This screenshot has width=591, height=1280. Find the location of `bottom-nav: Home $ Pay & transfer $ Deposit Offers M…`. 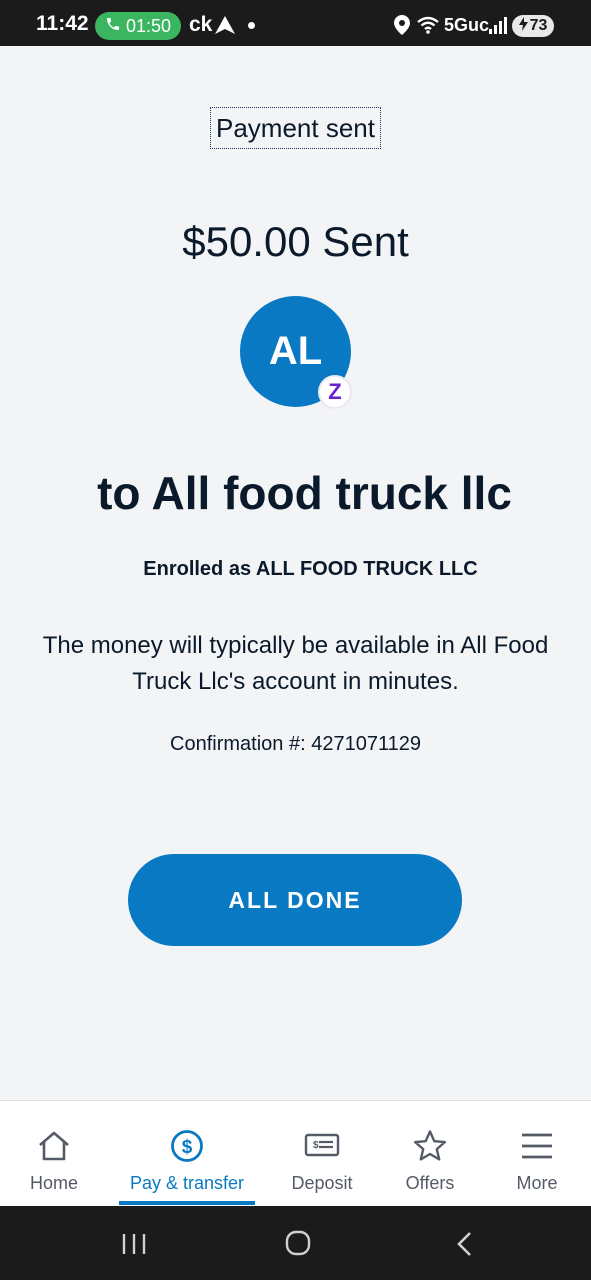

bottom-nav: Home $ Pay & transfer $ Deposit Offers M… is located at coordinates (295, 1153).